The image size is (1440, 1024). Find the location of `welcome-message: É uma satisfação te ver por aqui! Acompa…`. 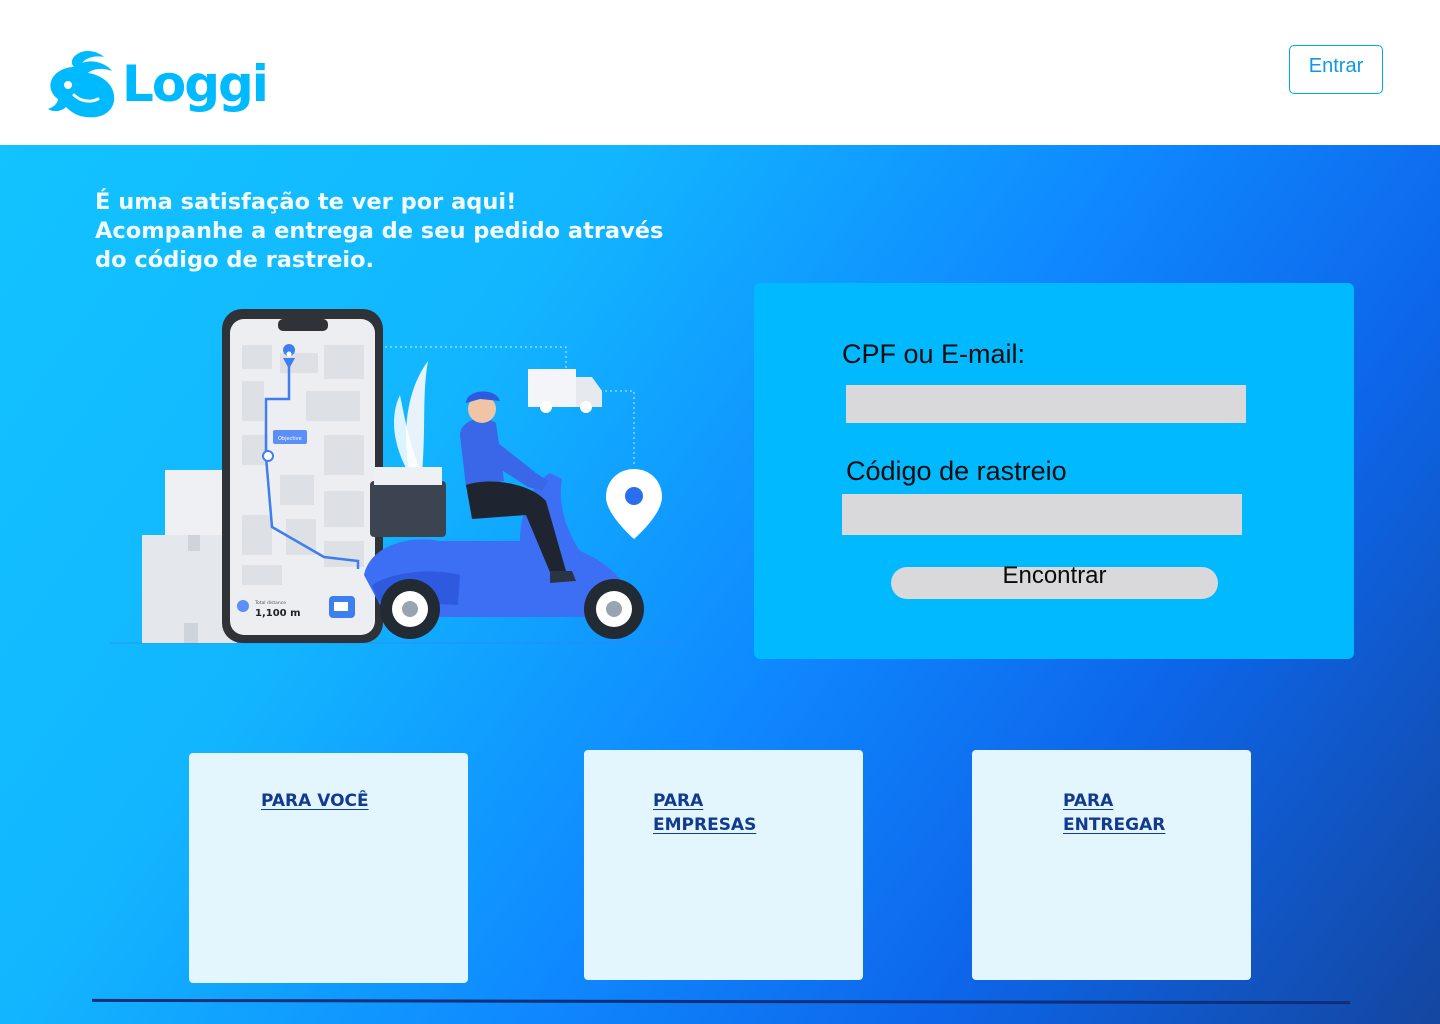

welcome-message: É uma satisfação te ver por aqui! Acompa… is located at coordinates (395, 231).